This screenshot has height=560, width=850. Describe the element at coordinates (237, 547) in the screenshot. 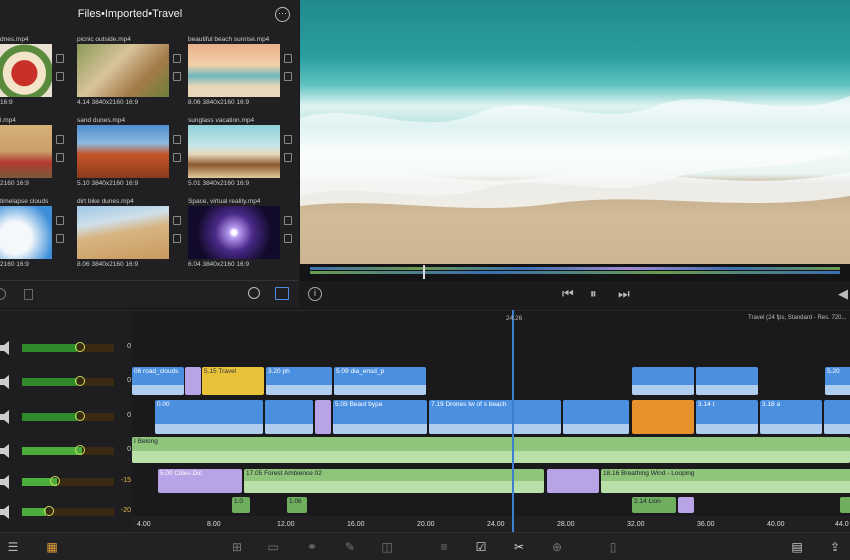

I see `insert-icon: ⊞` at that location.